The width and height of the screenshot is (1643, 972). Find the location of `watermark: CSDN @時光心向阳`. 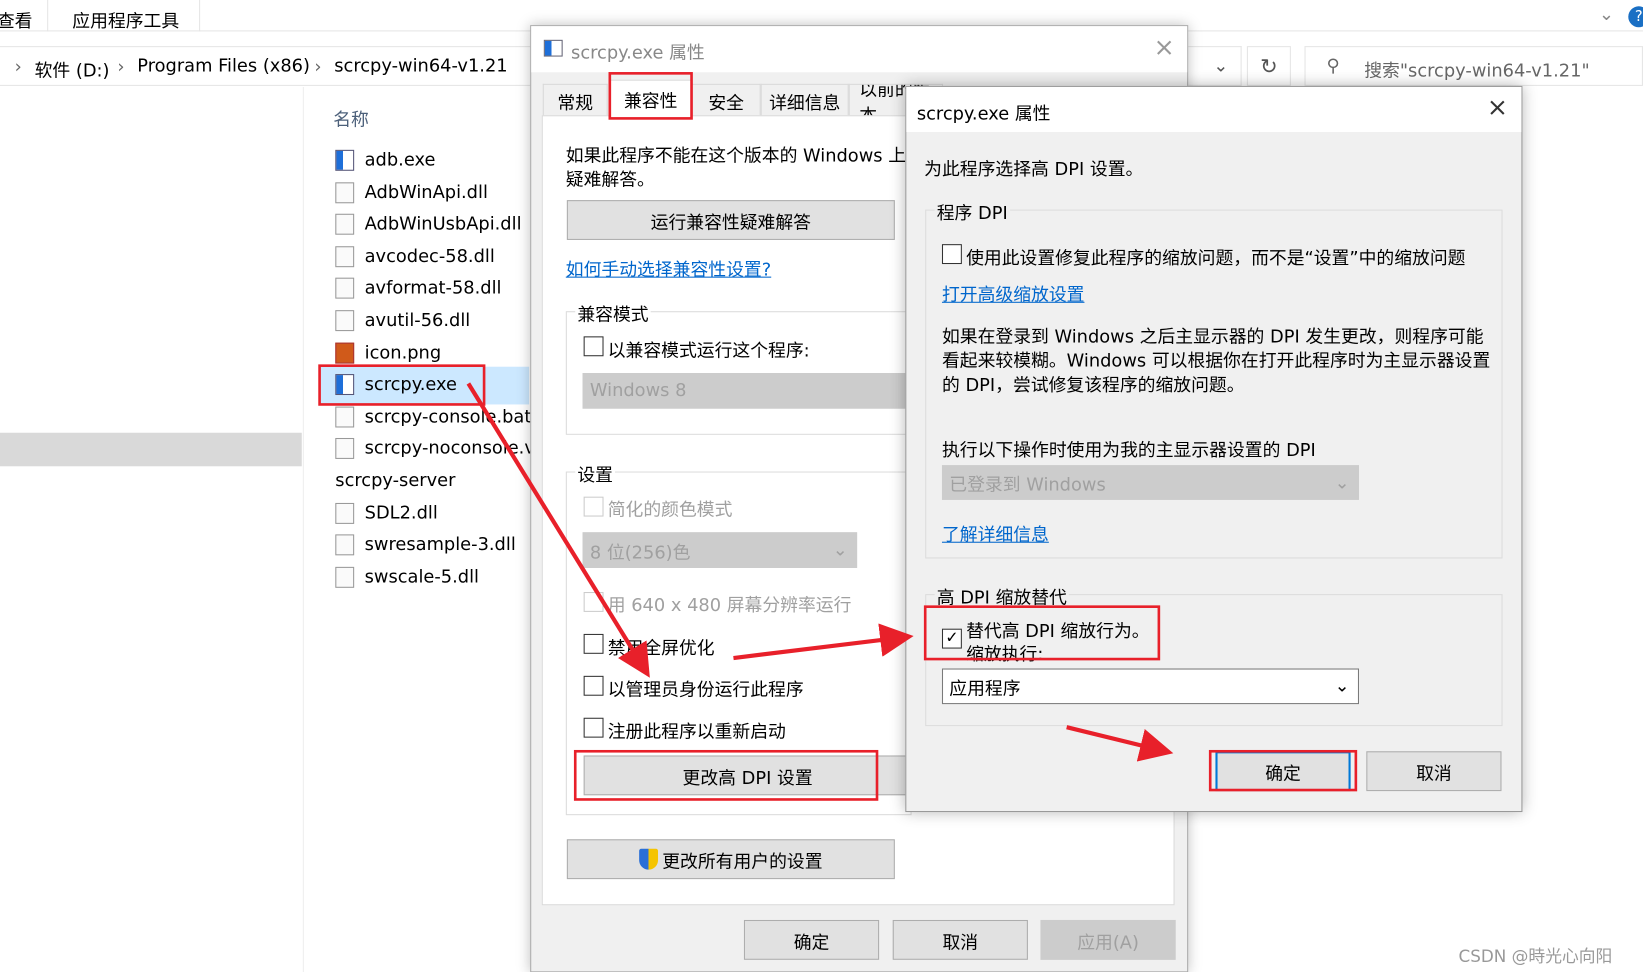

watermark: CSDN @時光心向阳 is located at coordinates (1535, 956).